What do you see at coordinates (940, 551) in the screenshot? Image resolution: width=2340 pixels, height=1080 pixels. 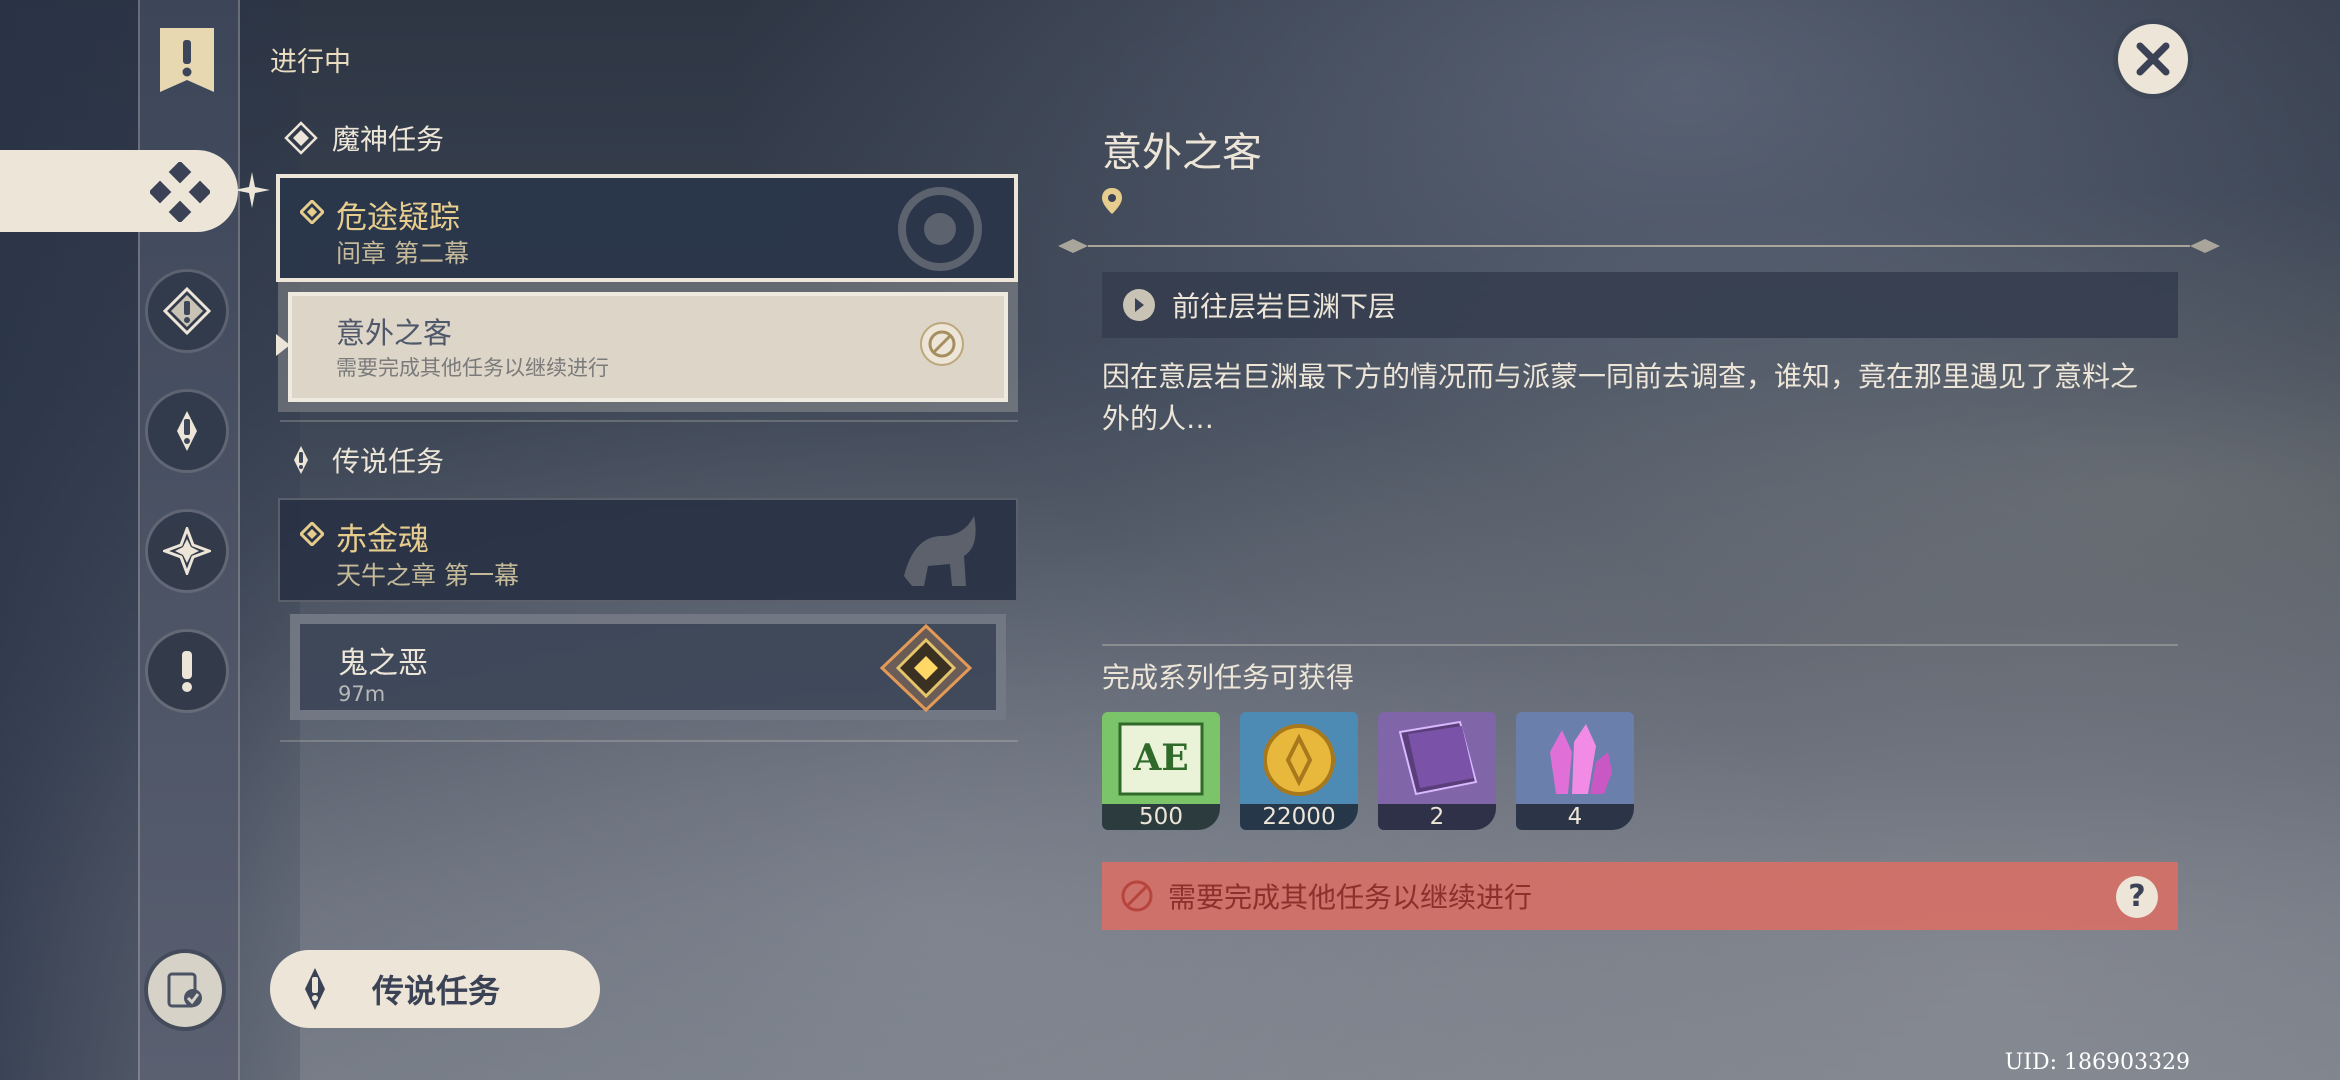 I see `bull-emblem-icon` at bounding box center [940, 551].